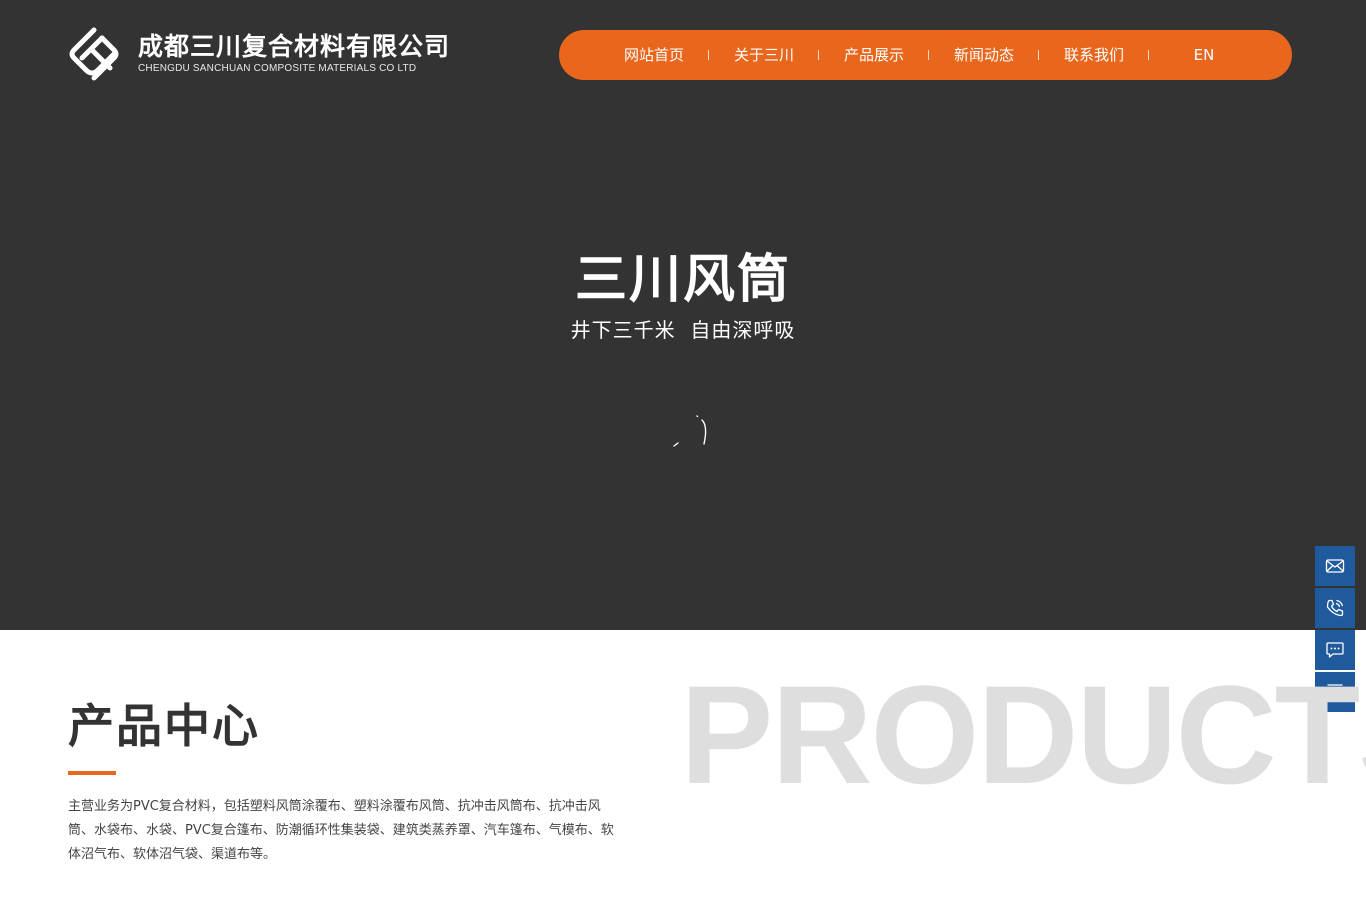 The image size is (1366, 900). Describe the element at coordinates (984, 55) in the screenshot. I see `nav-item-news: 新闻动态` at that location.